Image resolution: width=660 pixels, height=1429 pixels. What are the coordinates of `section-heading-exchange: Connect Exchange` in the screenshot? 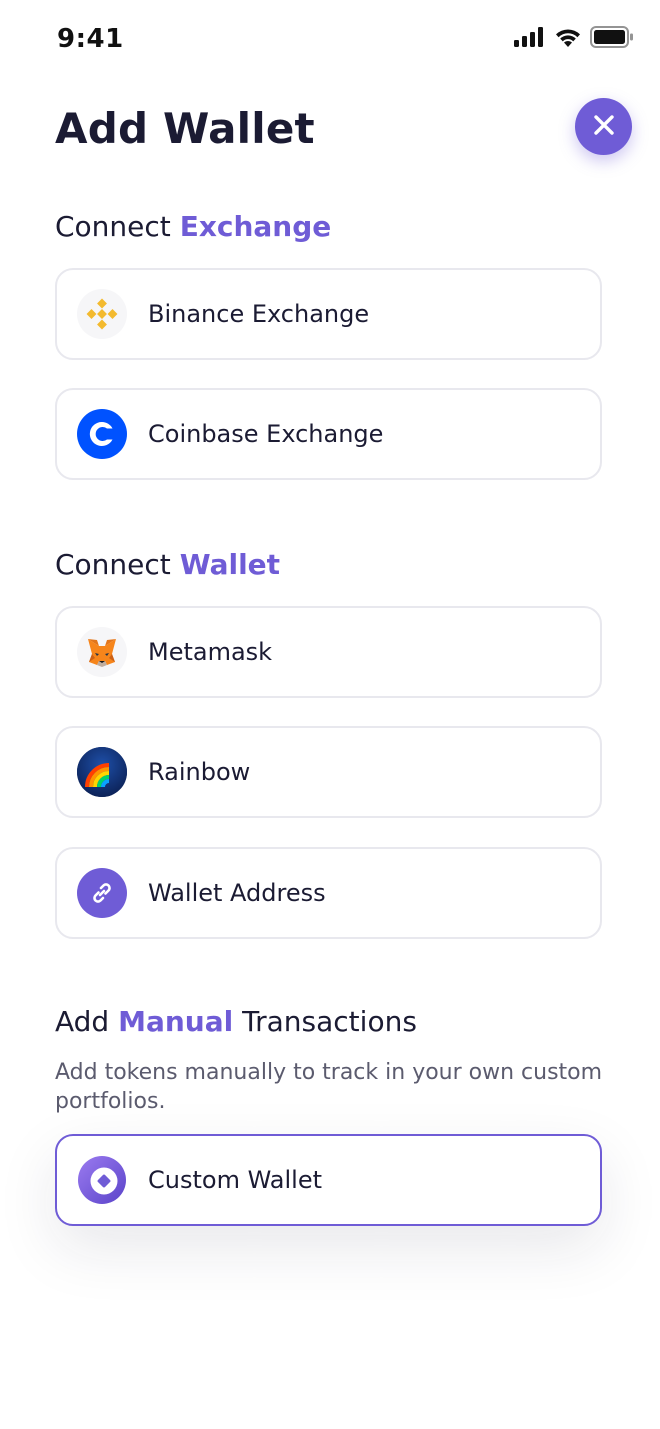 It's located at (193, 226).